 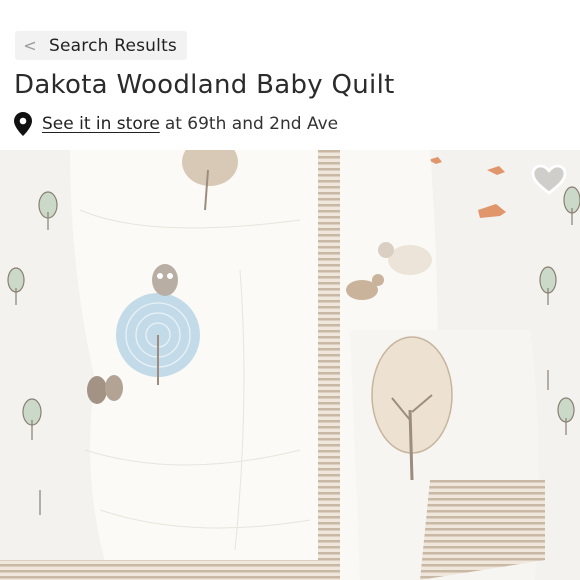 I want to click on back-to-search-results: < Search Results, so click(x=101, y=45).